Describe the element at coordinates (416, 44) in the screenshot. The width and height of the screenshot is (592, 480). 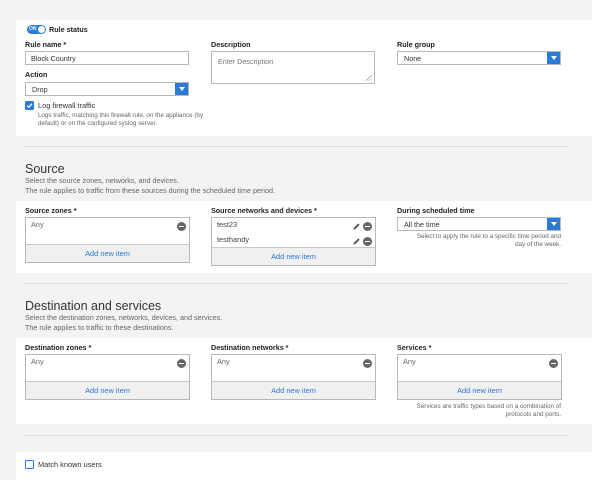
I see `rule-group-label: Rule group` at that location.